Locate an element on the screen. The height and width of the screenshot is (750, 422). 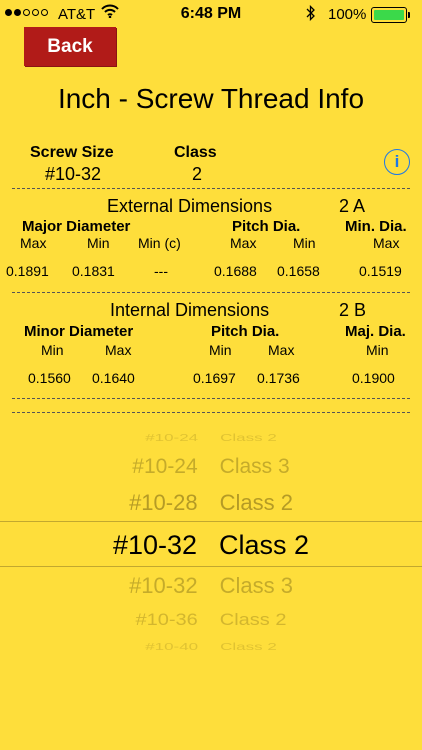
internal-pitch-min-value: 0.1697 is located at coordinates (214, 378).